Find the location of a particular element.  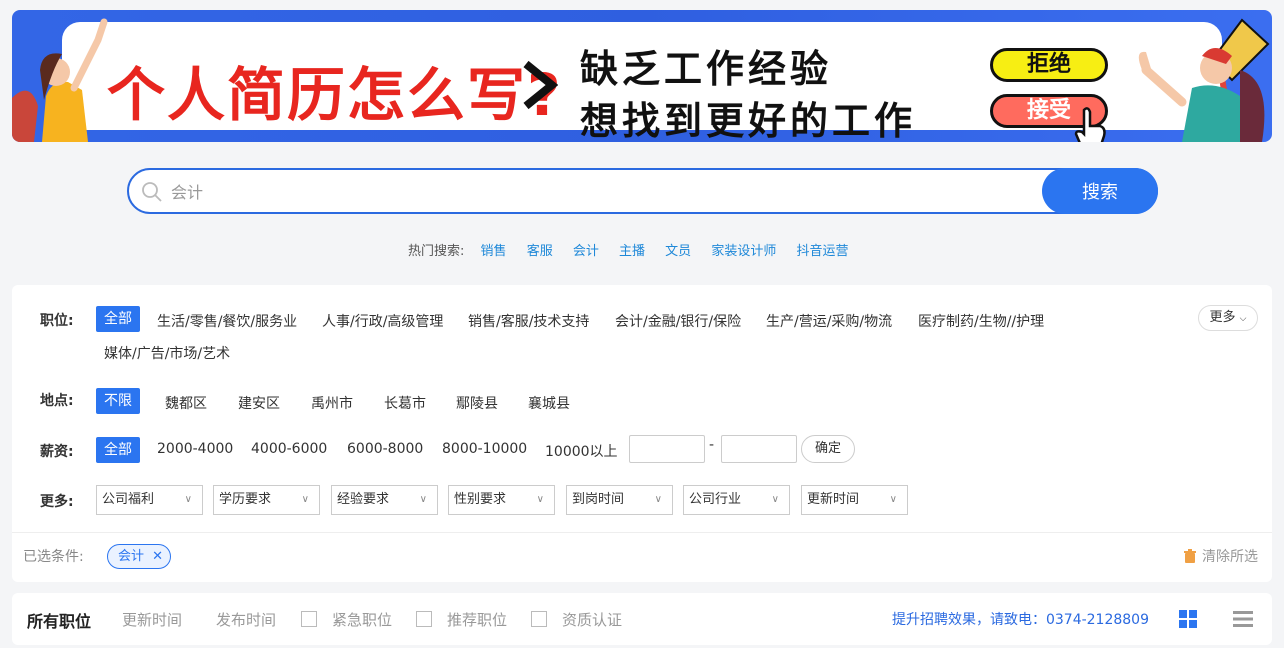

hot-search-link: 销售 is located at coordinates (494, 251).